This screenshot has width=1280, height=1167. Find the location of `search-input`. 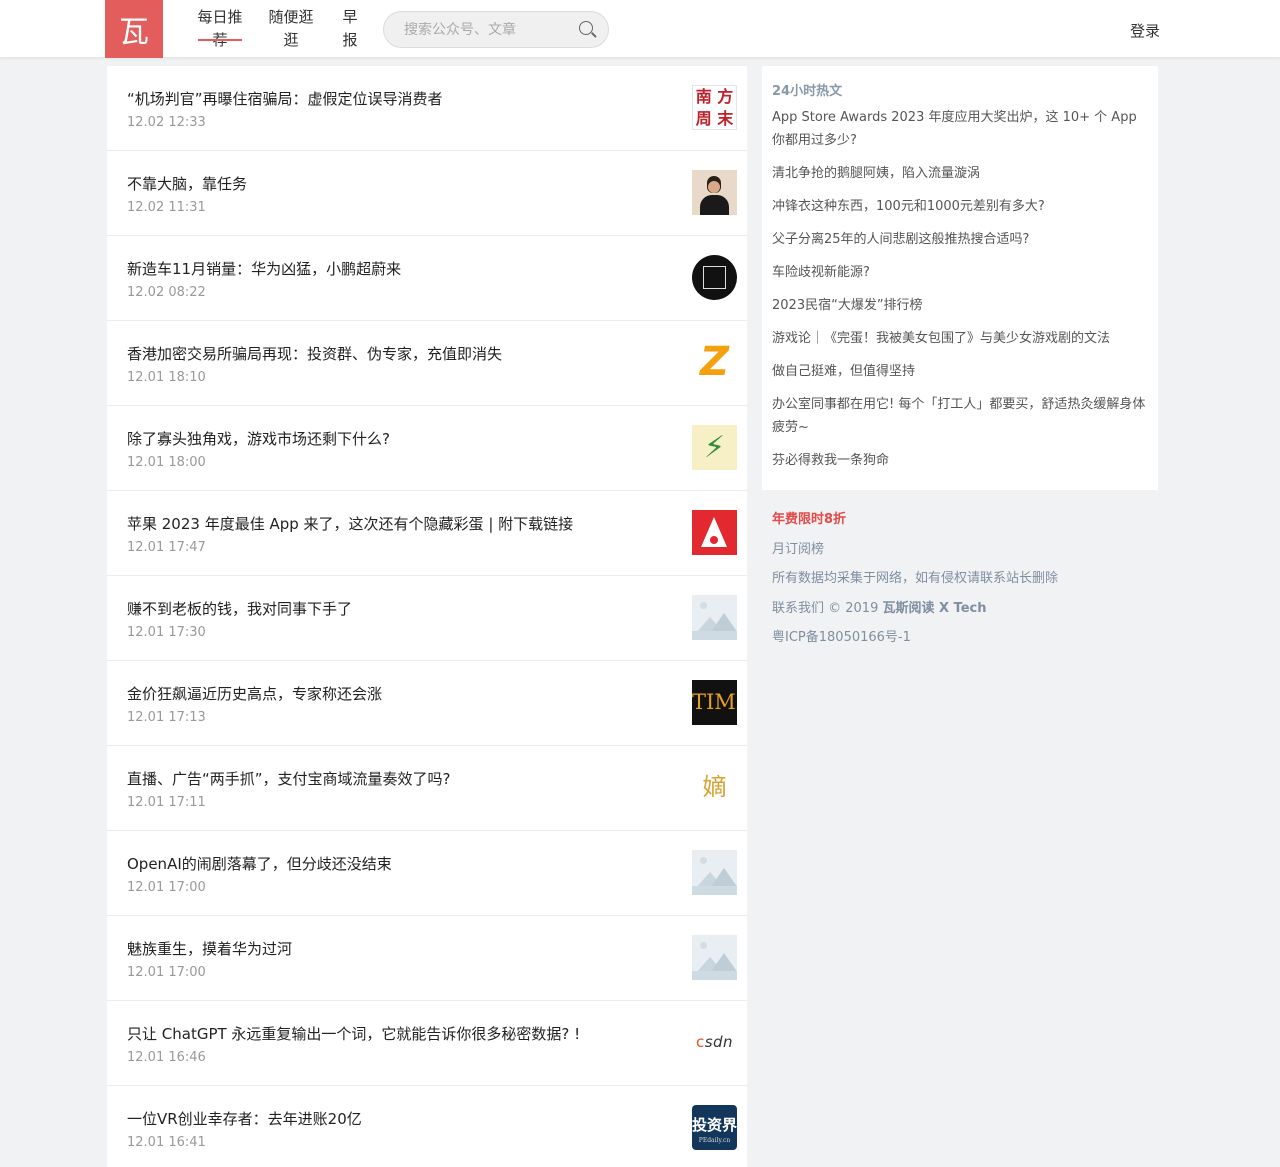

search-input is located at coordinates (491, 29).